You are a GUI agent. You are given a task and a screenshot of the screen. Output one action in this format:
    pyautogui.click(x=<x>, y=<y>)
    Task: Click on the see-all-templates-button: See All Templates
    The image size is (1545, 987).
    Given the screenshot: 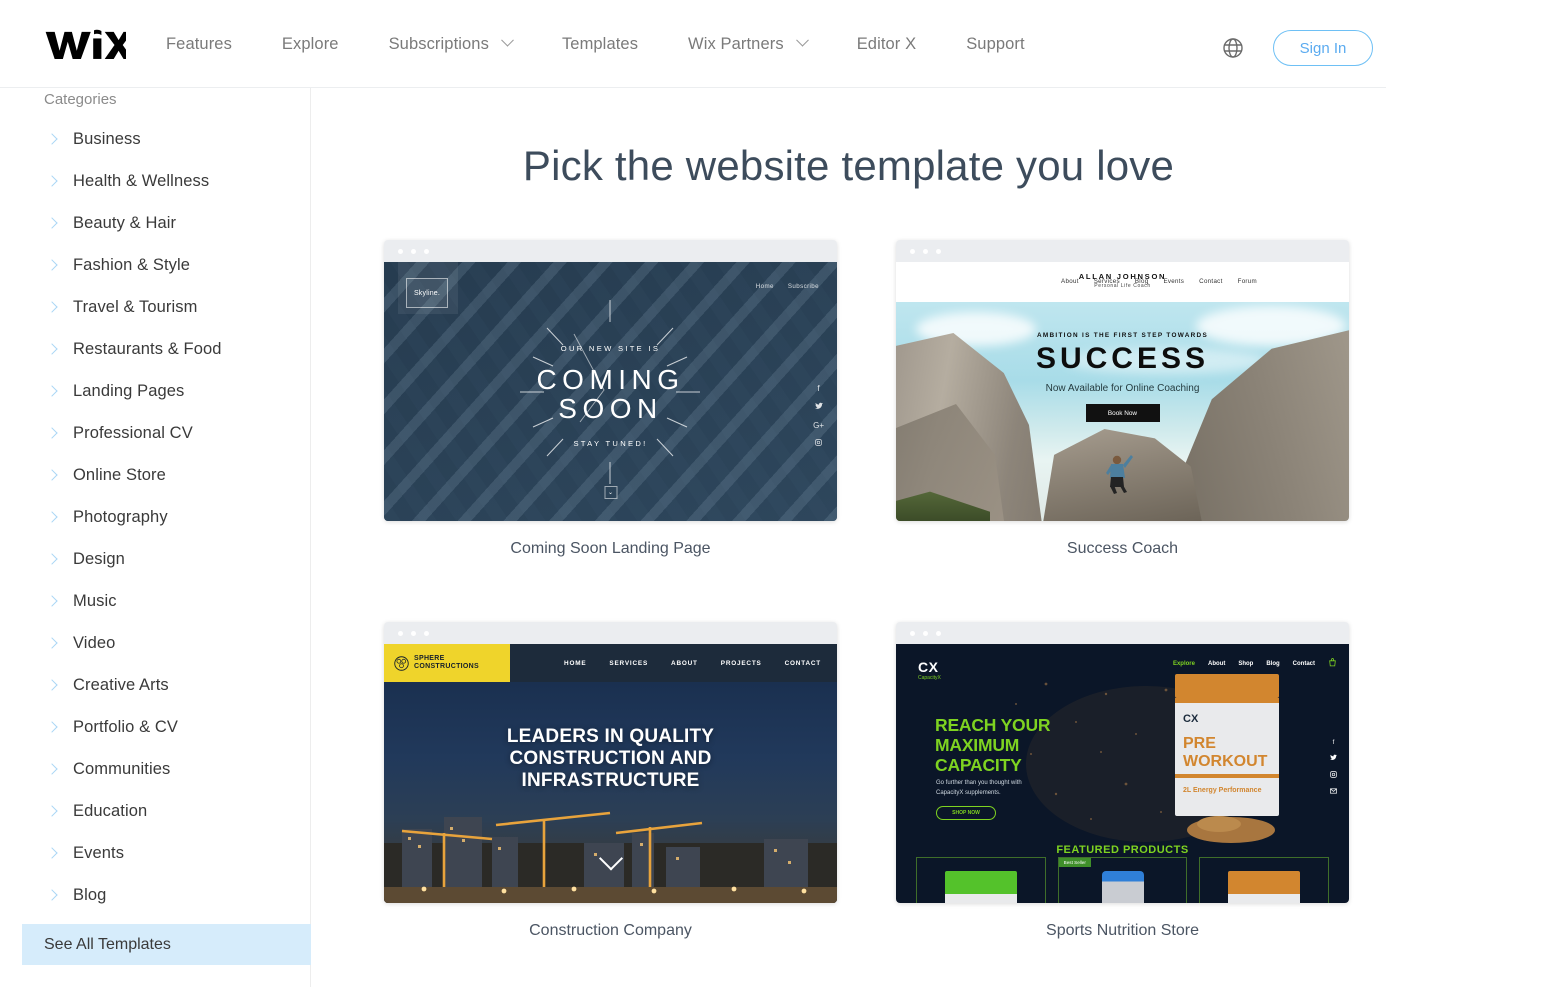 What is the action you would take?
    pyautogui.click(x=166, y=944)
    